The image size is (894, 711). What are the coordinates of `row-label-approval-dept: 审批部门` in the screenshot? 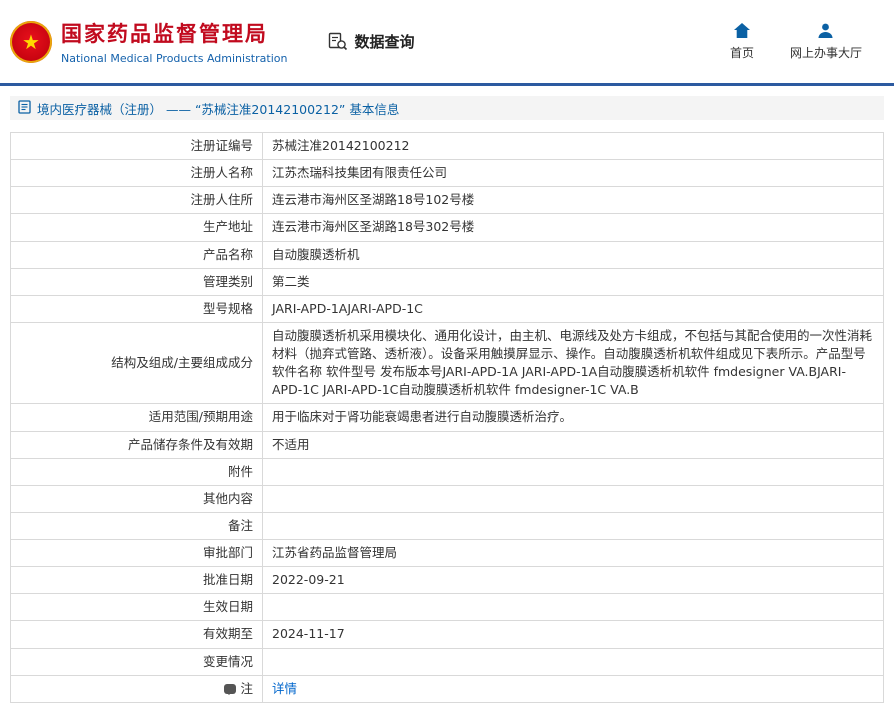 It's located at (136, 553).